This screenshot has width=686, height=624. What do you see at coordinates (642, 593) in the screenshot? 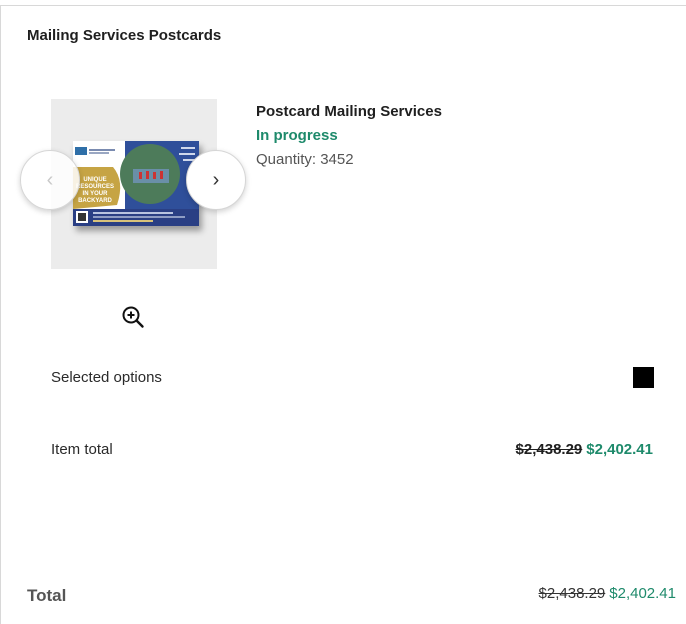
I see `order-discounted-price: $2,402.41` at bounding box center [642, 593].